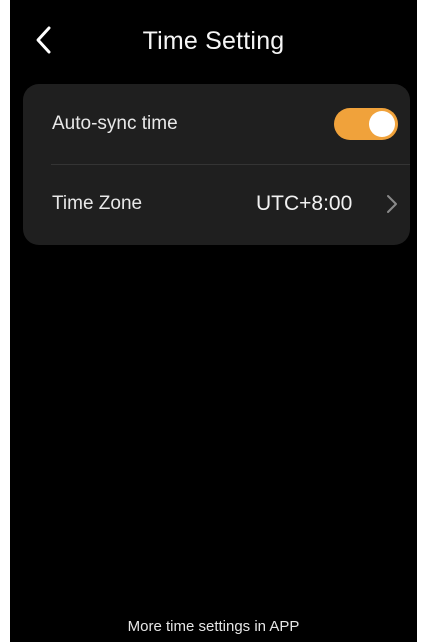 This screenshot has width=428, height=642. Describe the element at coordinates (304, 203) in the screenshot. I see `time-zone-value: UTC+8:00` at that location.